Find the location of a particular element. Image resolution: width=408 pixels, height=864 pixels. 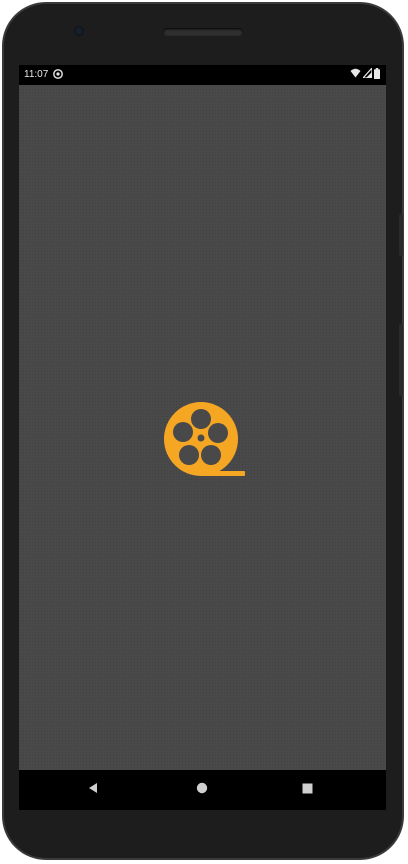

power-button is located at coordinates (401, 360).